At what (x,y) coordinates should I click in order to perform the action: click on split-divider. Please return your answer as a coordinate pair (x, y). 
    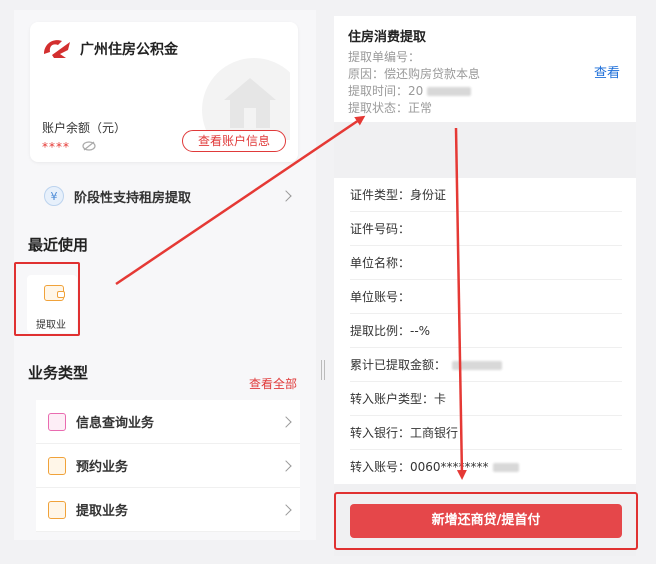
    Looking at the image, I should click on (324, 282).